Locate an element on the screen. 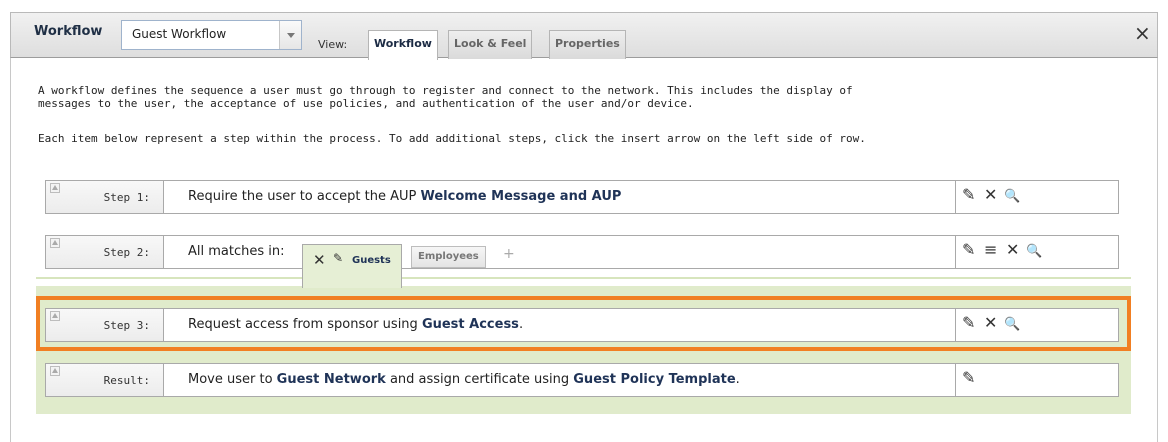 The width and height of the screenshot is (1168, 442). row-actions: ✎ is located at coordinates (1037, 380).